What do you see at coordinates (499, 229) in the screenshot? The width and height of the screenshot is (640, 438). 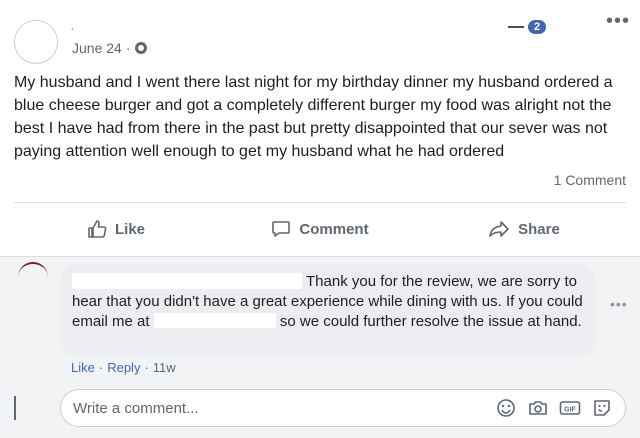 I see `share-arrow-icon` at bounding box center [499, 229].